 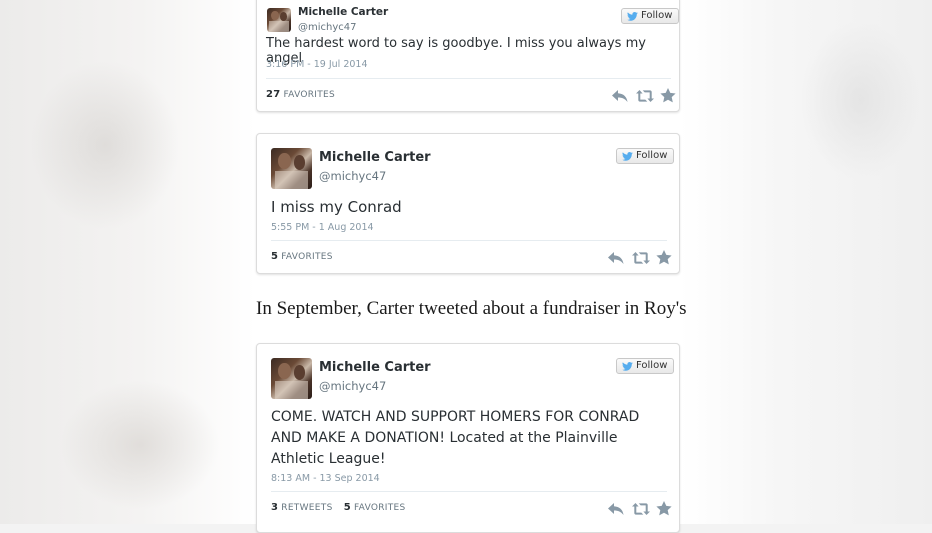 I want to click on tweet-stats: 5 FAVORITES, so click(x=306, y=256).